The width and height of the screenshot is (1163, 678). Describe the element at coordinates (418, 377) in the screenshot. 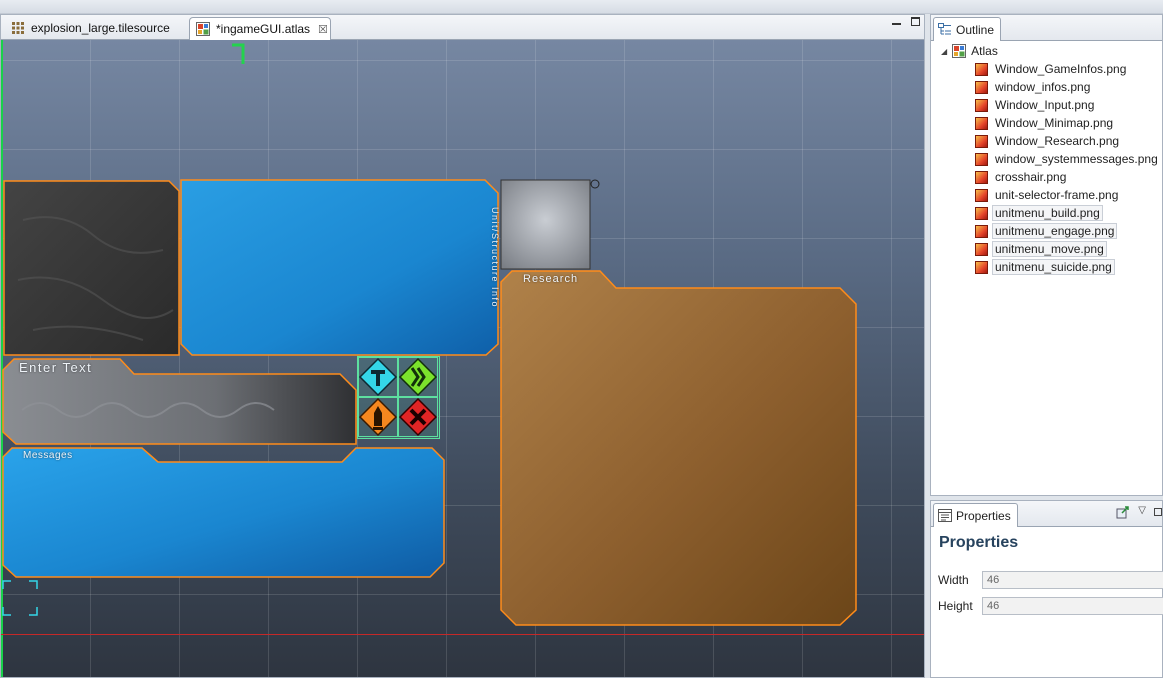

I see `unitmenu-engage-image` at that location.